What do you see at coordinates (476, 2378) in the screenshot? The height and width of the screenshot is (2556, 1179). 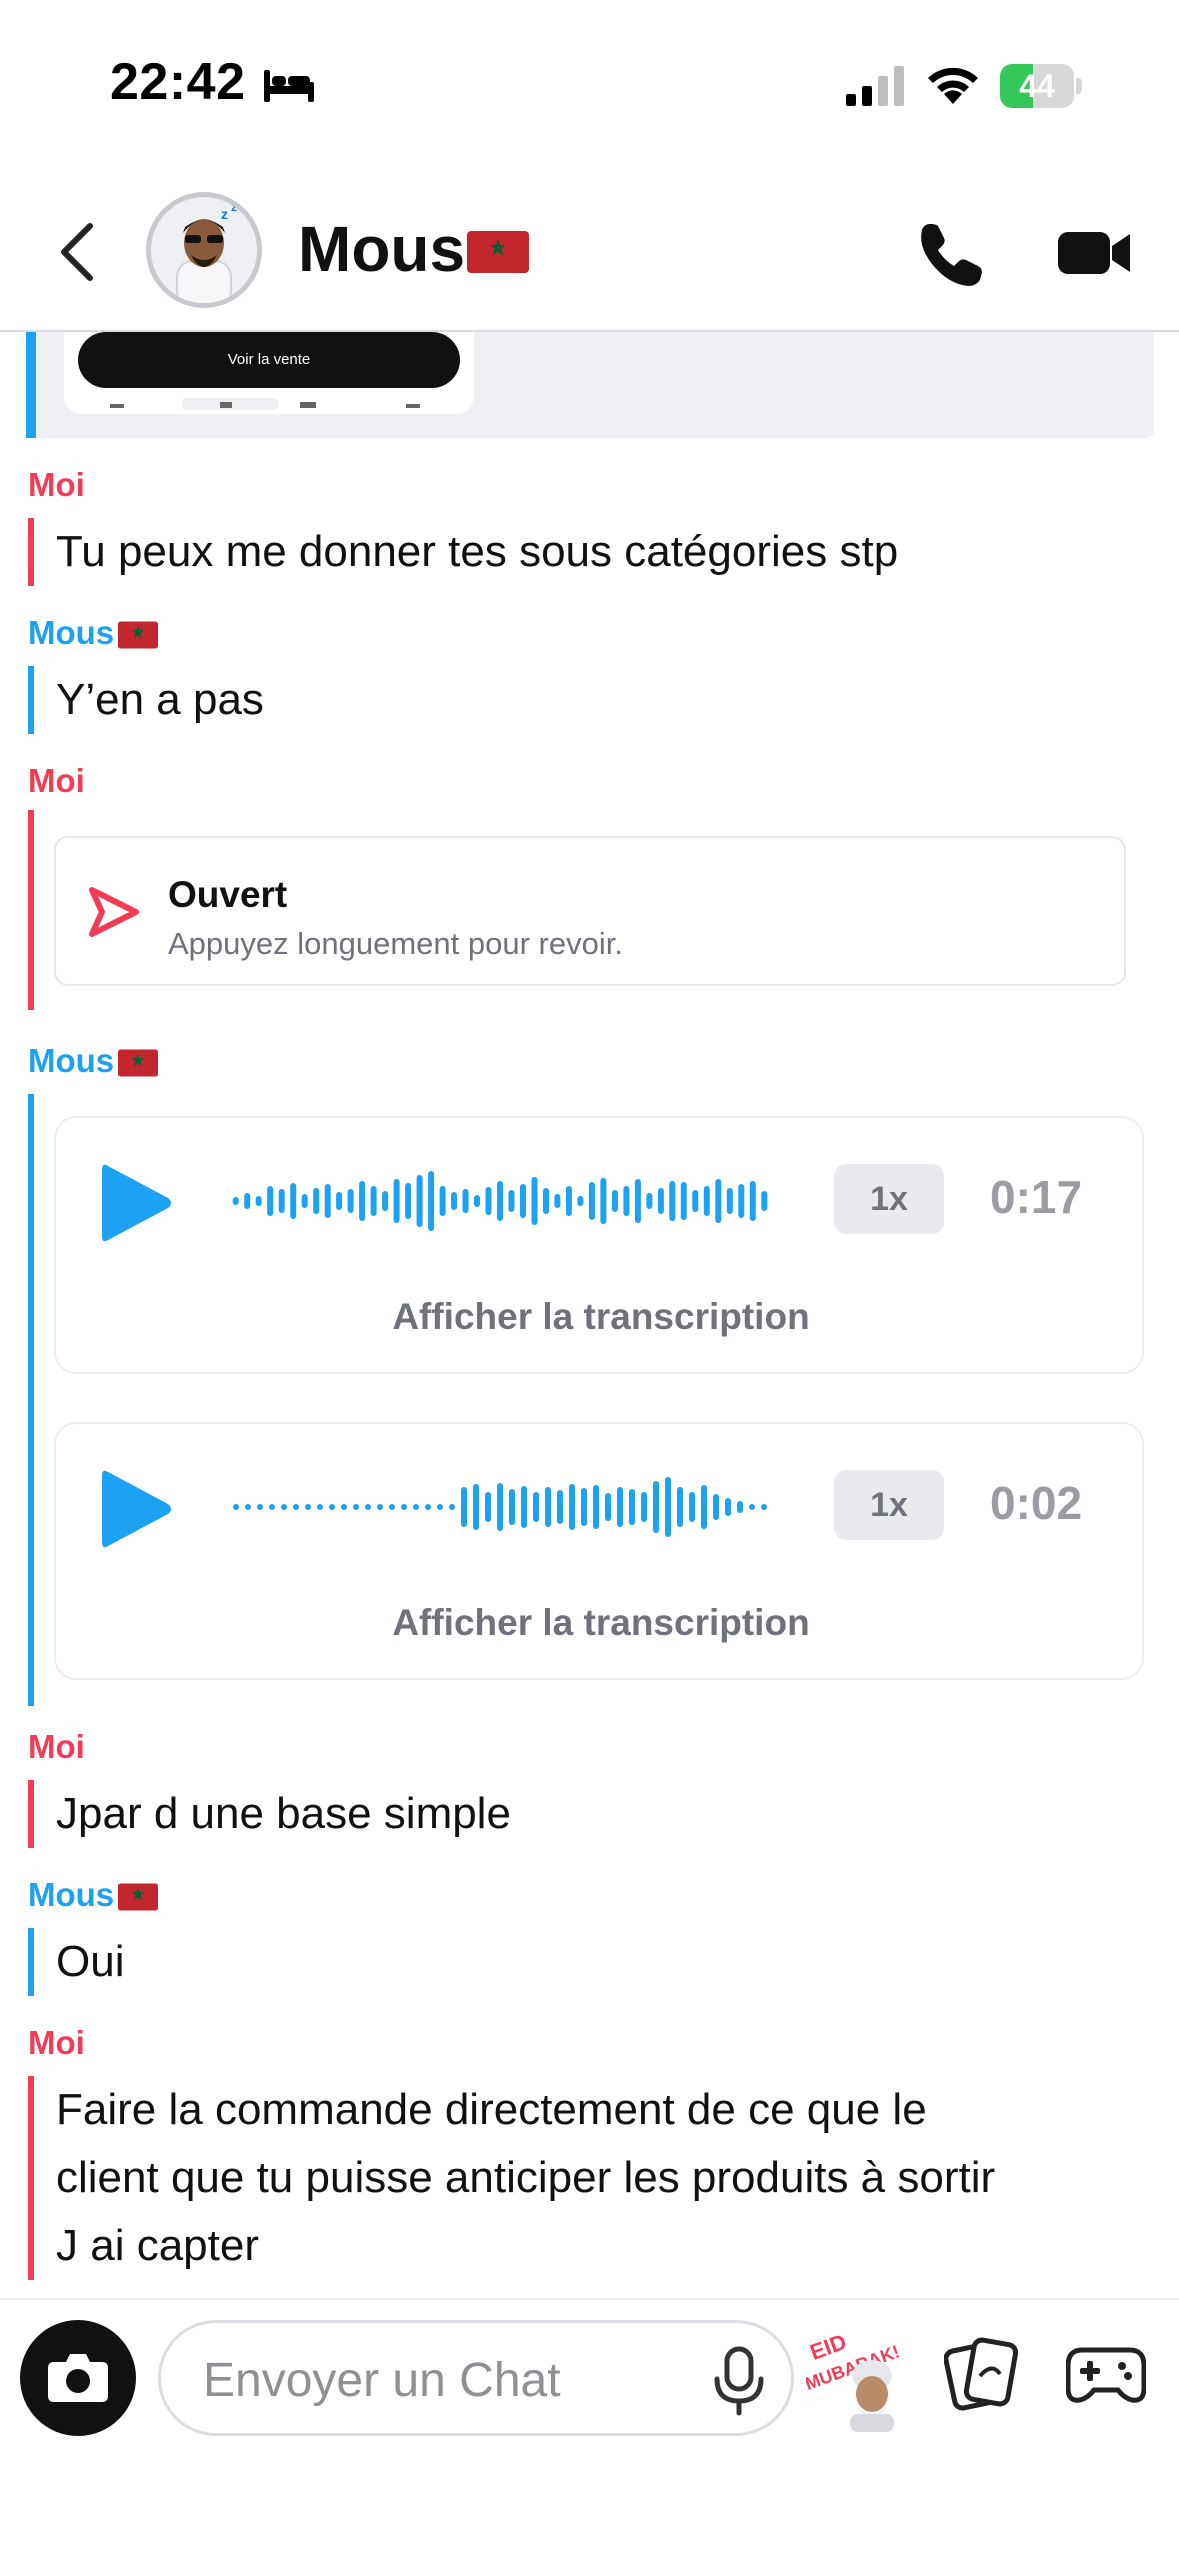 I see `chat-input: Envoyer un Chat` at bounding box center [476, 2378].